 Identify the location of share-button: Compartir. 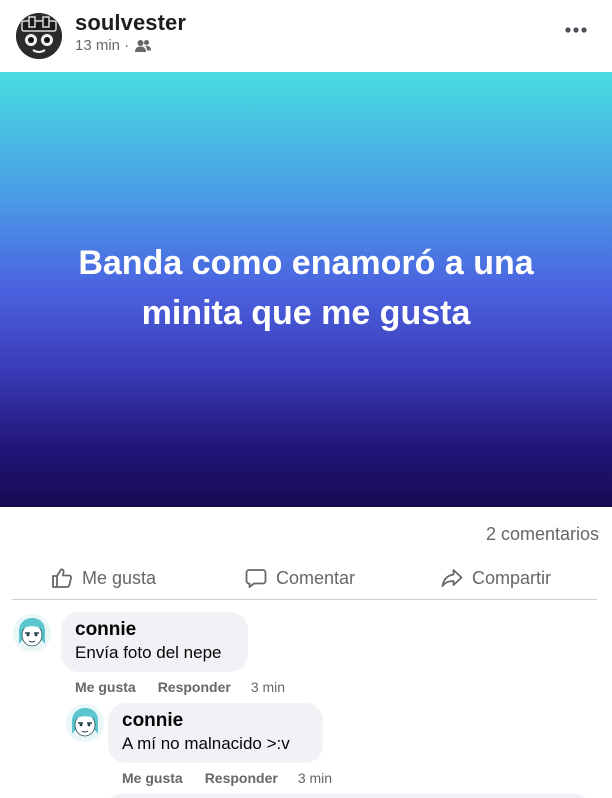
(495, 578).